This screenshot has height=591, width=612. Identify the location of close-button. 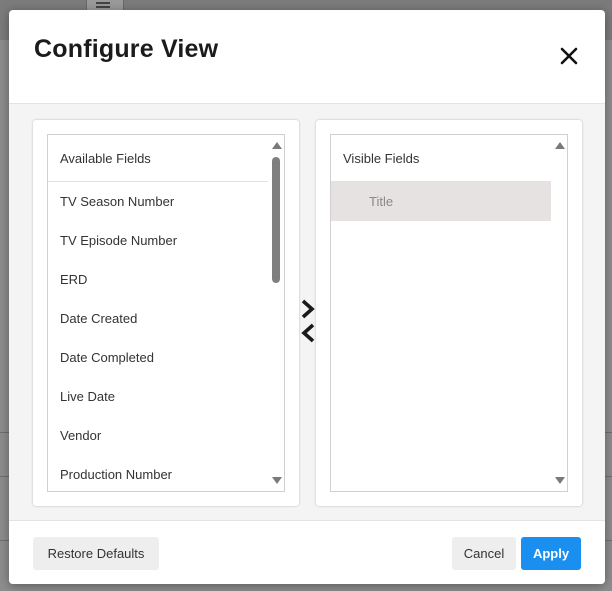
(569, 56).